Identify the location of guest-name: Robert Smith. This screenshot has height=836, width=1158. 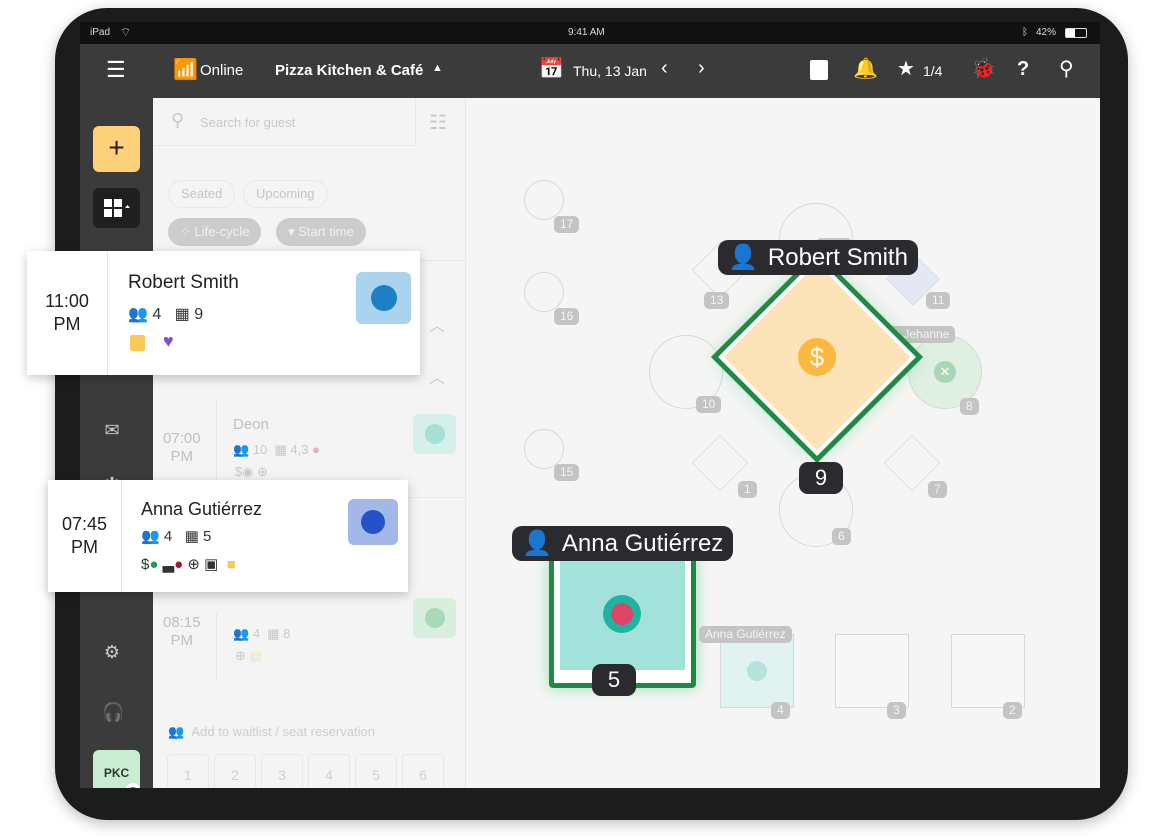
(837, 257).